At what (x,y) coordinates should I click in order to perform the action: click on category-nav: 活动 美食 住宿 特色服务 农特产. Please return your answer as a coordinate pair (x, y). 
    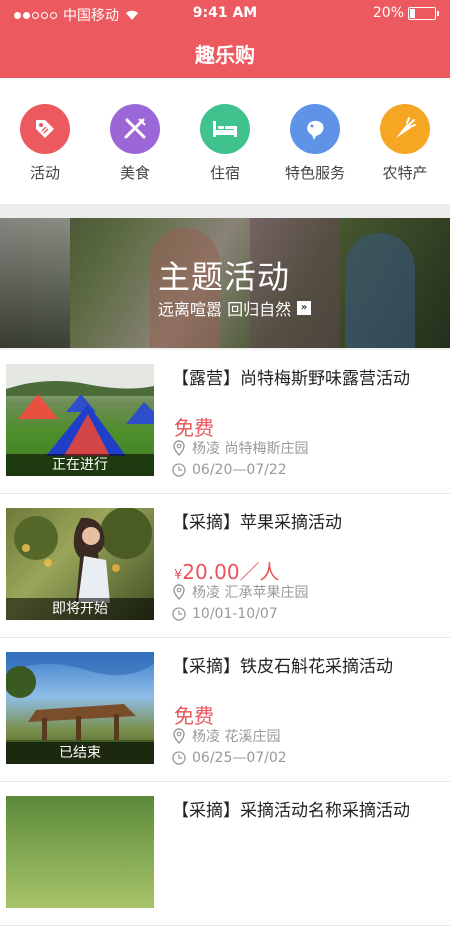
    Looking at the image, I should click on (225, 141).